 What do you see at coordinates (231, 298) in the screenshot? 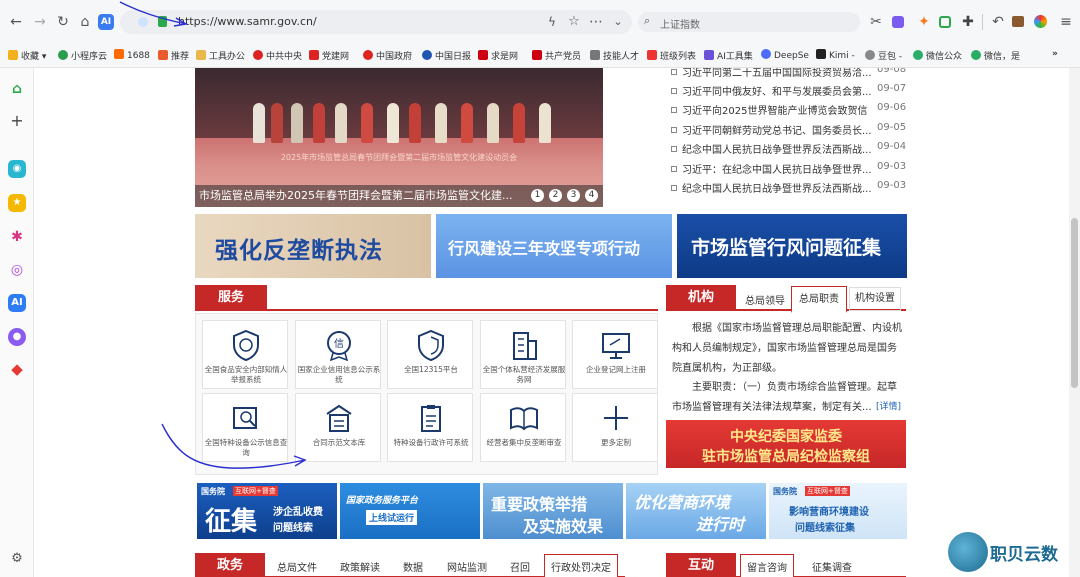
I see `services-title: 服务` at bounding box center [231, 298].